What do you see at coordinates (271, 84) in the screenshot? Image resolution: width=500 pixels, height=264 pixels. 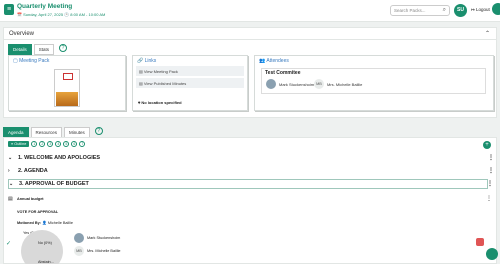 I see `attendee-avatar` at bounding box center [271, 84].